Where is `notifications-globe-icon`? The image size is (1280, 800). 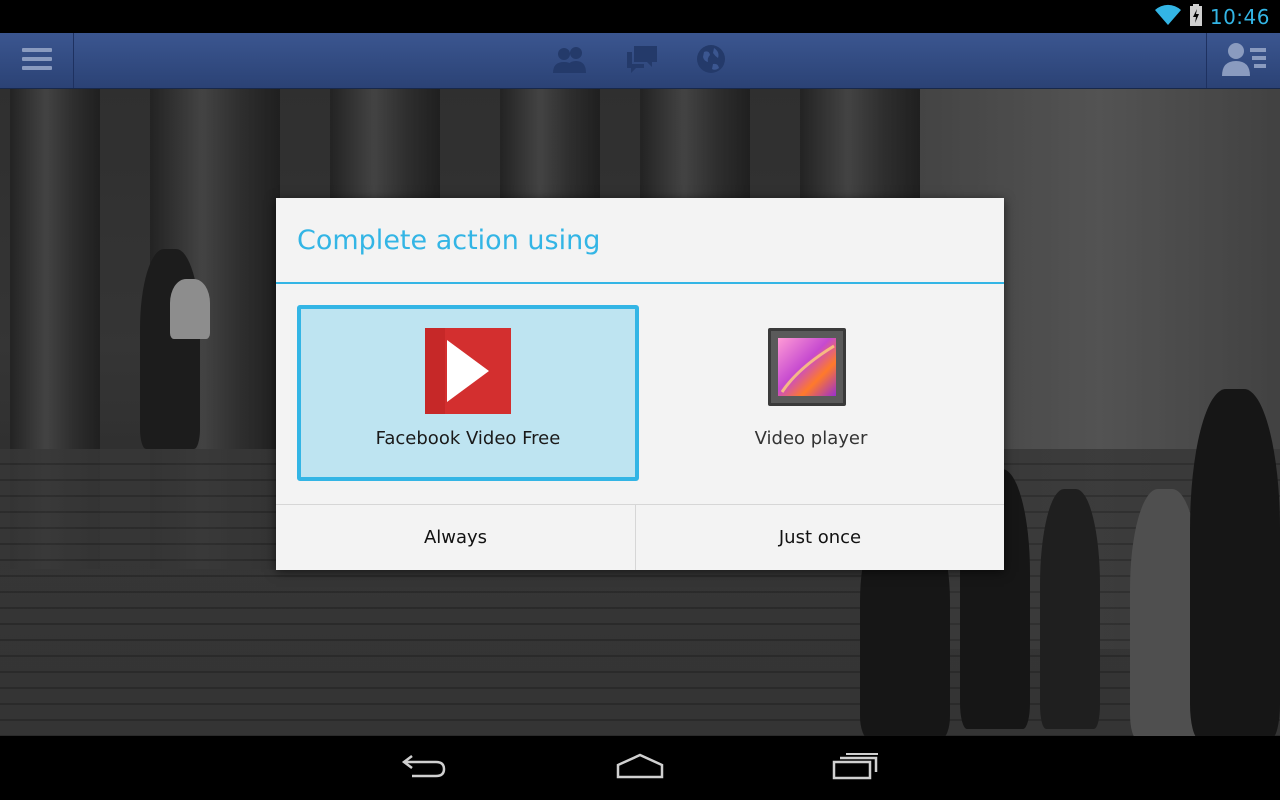 notifications-globe-icon is located at coordinates (711, 61).